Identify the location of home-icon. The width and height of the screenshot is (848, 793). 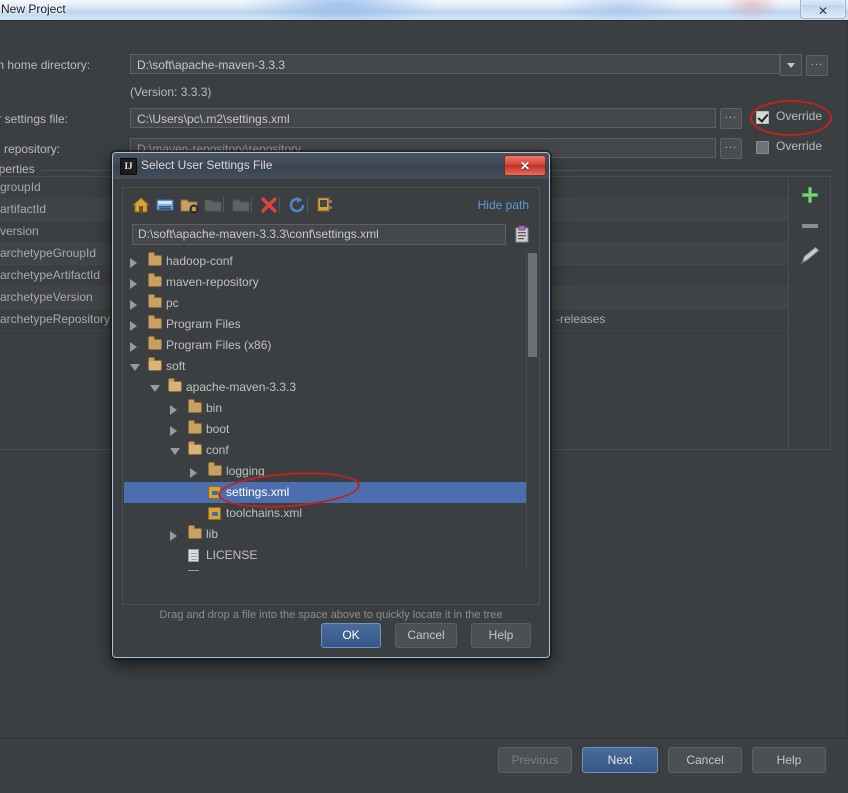
(141, 205).